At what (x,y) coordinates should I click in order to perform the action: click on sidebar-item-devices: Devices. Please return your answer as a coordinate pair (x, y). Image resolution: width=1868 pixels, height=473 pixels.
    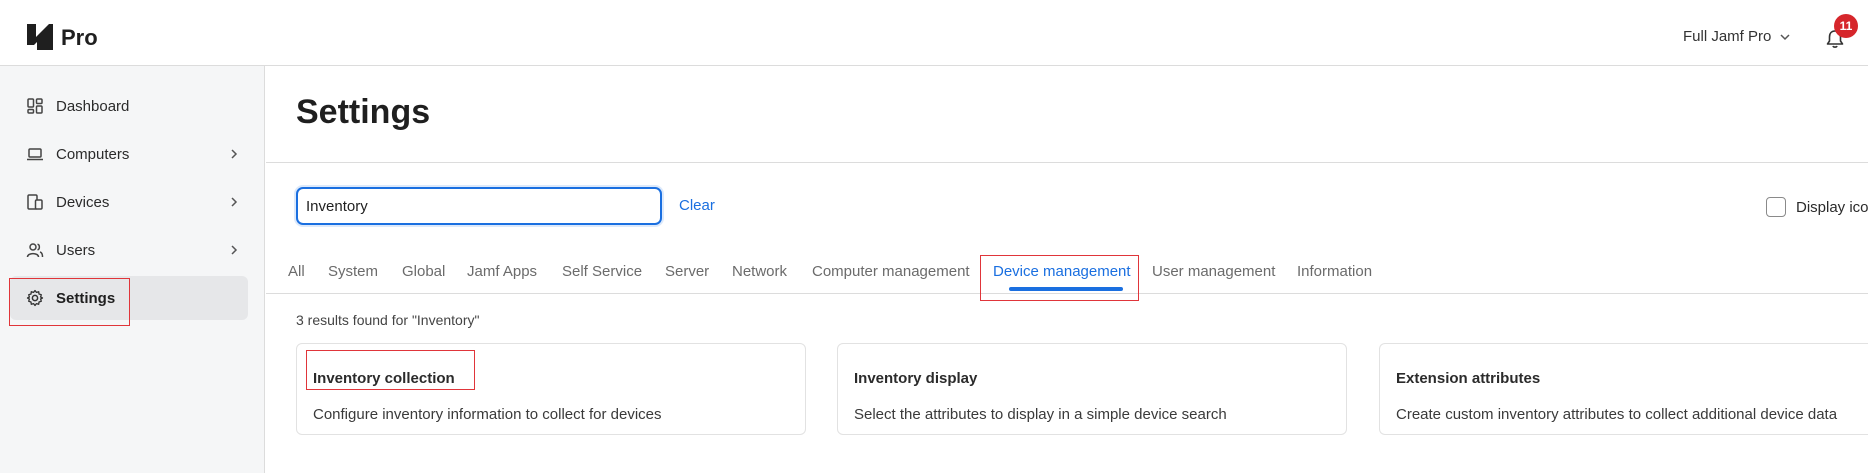
    Looking at the image, I should click on (129, 202).